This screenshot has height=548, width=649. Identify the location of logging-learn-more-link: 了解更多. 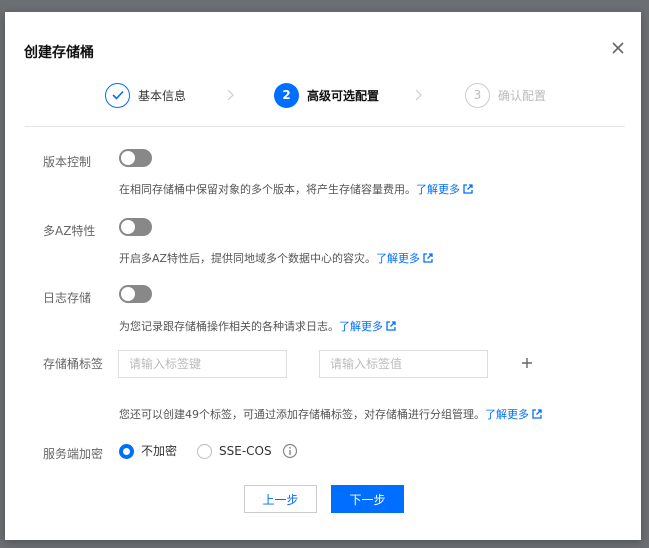
(367, 326).